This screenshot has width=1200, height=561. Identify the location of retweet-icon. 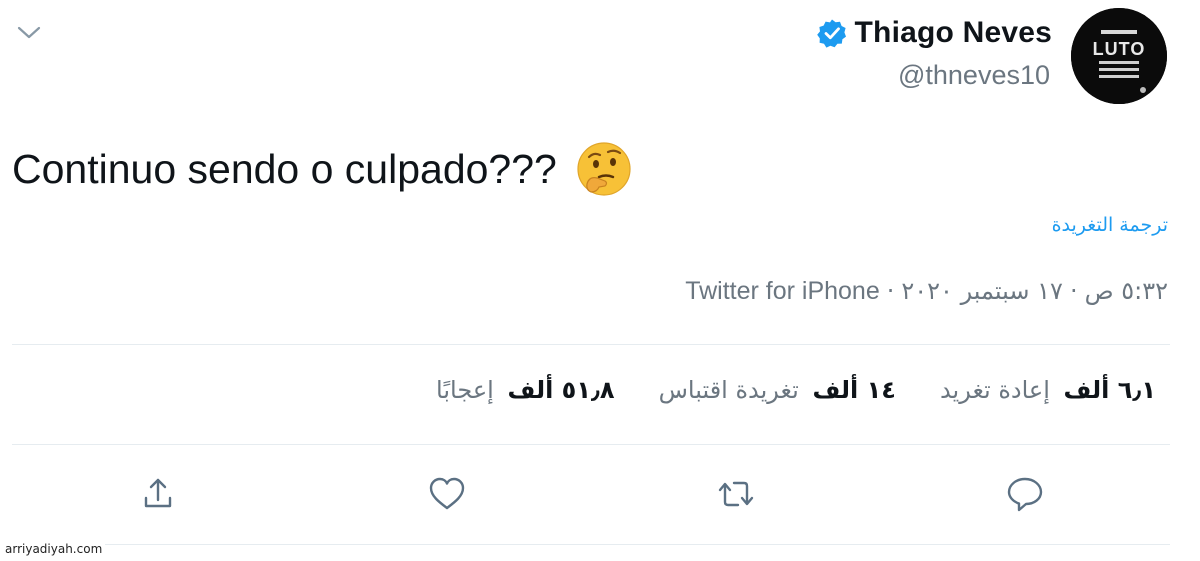
(736, 494).